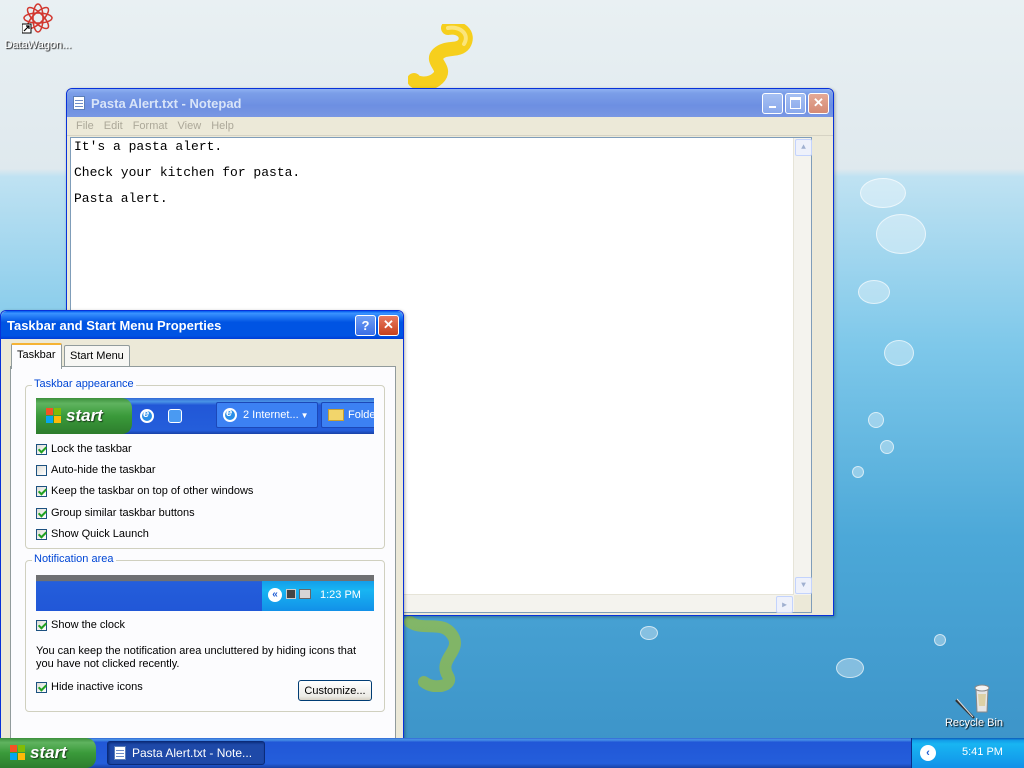 Image resolution: width=1024 pixels, height=768 pixels. Describe the element at coordinates (982, 752) in the screenshot. I see `clock: 5:41 PM` at that location.